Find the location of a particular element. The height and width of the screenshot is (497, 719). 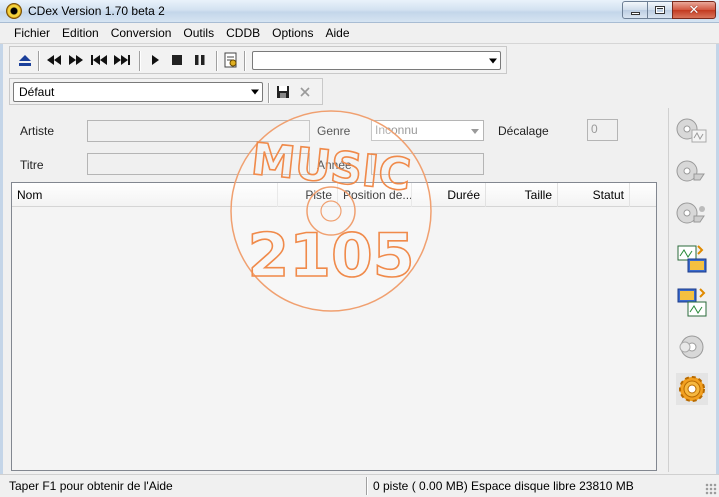

save-profile-button is located at coordinates (283, 92).